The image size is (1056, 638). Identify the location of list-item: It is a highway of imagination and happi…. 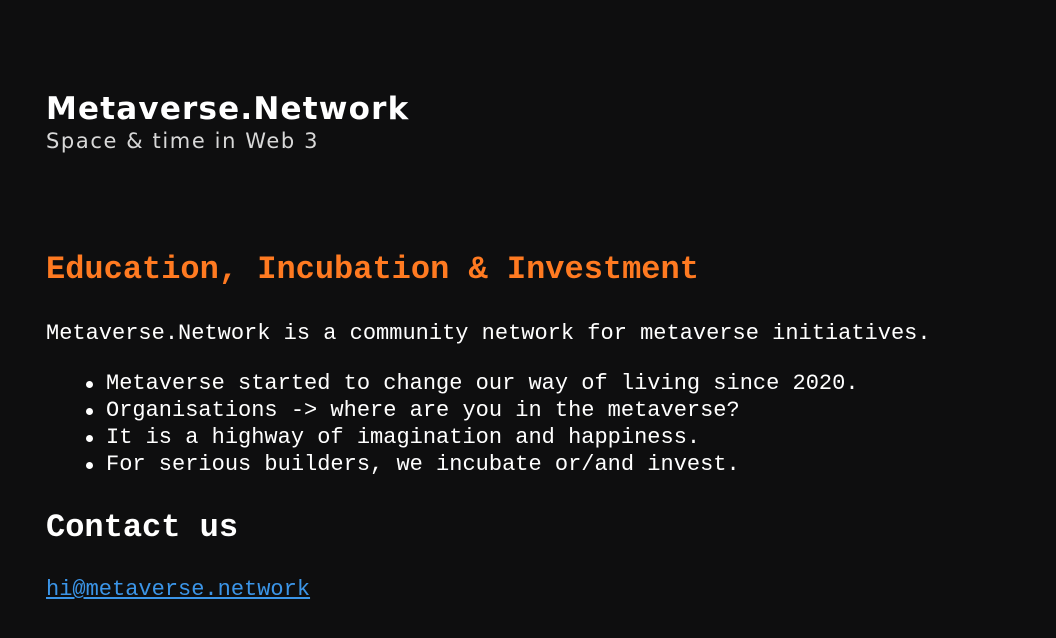
(566, 437).